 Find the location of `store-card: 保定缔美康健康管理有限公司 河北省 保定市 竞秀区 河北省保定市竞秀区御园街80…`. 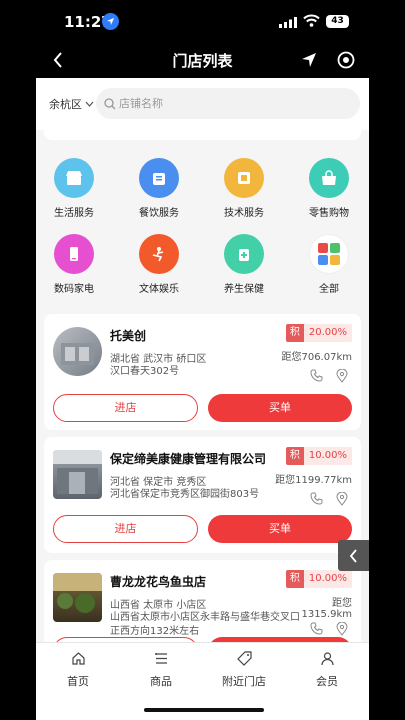

store-card: 保定缔美康健康管理有限公司 河北省 保定市 竞秀区 河北省保定市竞秀区御园街80… is located at coordinates (202, 495).